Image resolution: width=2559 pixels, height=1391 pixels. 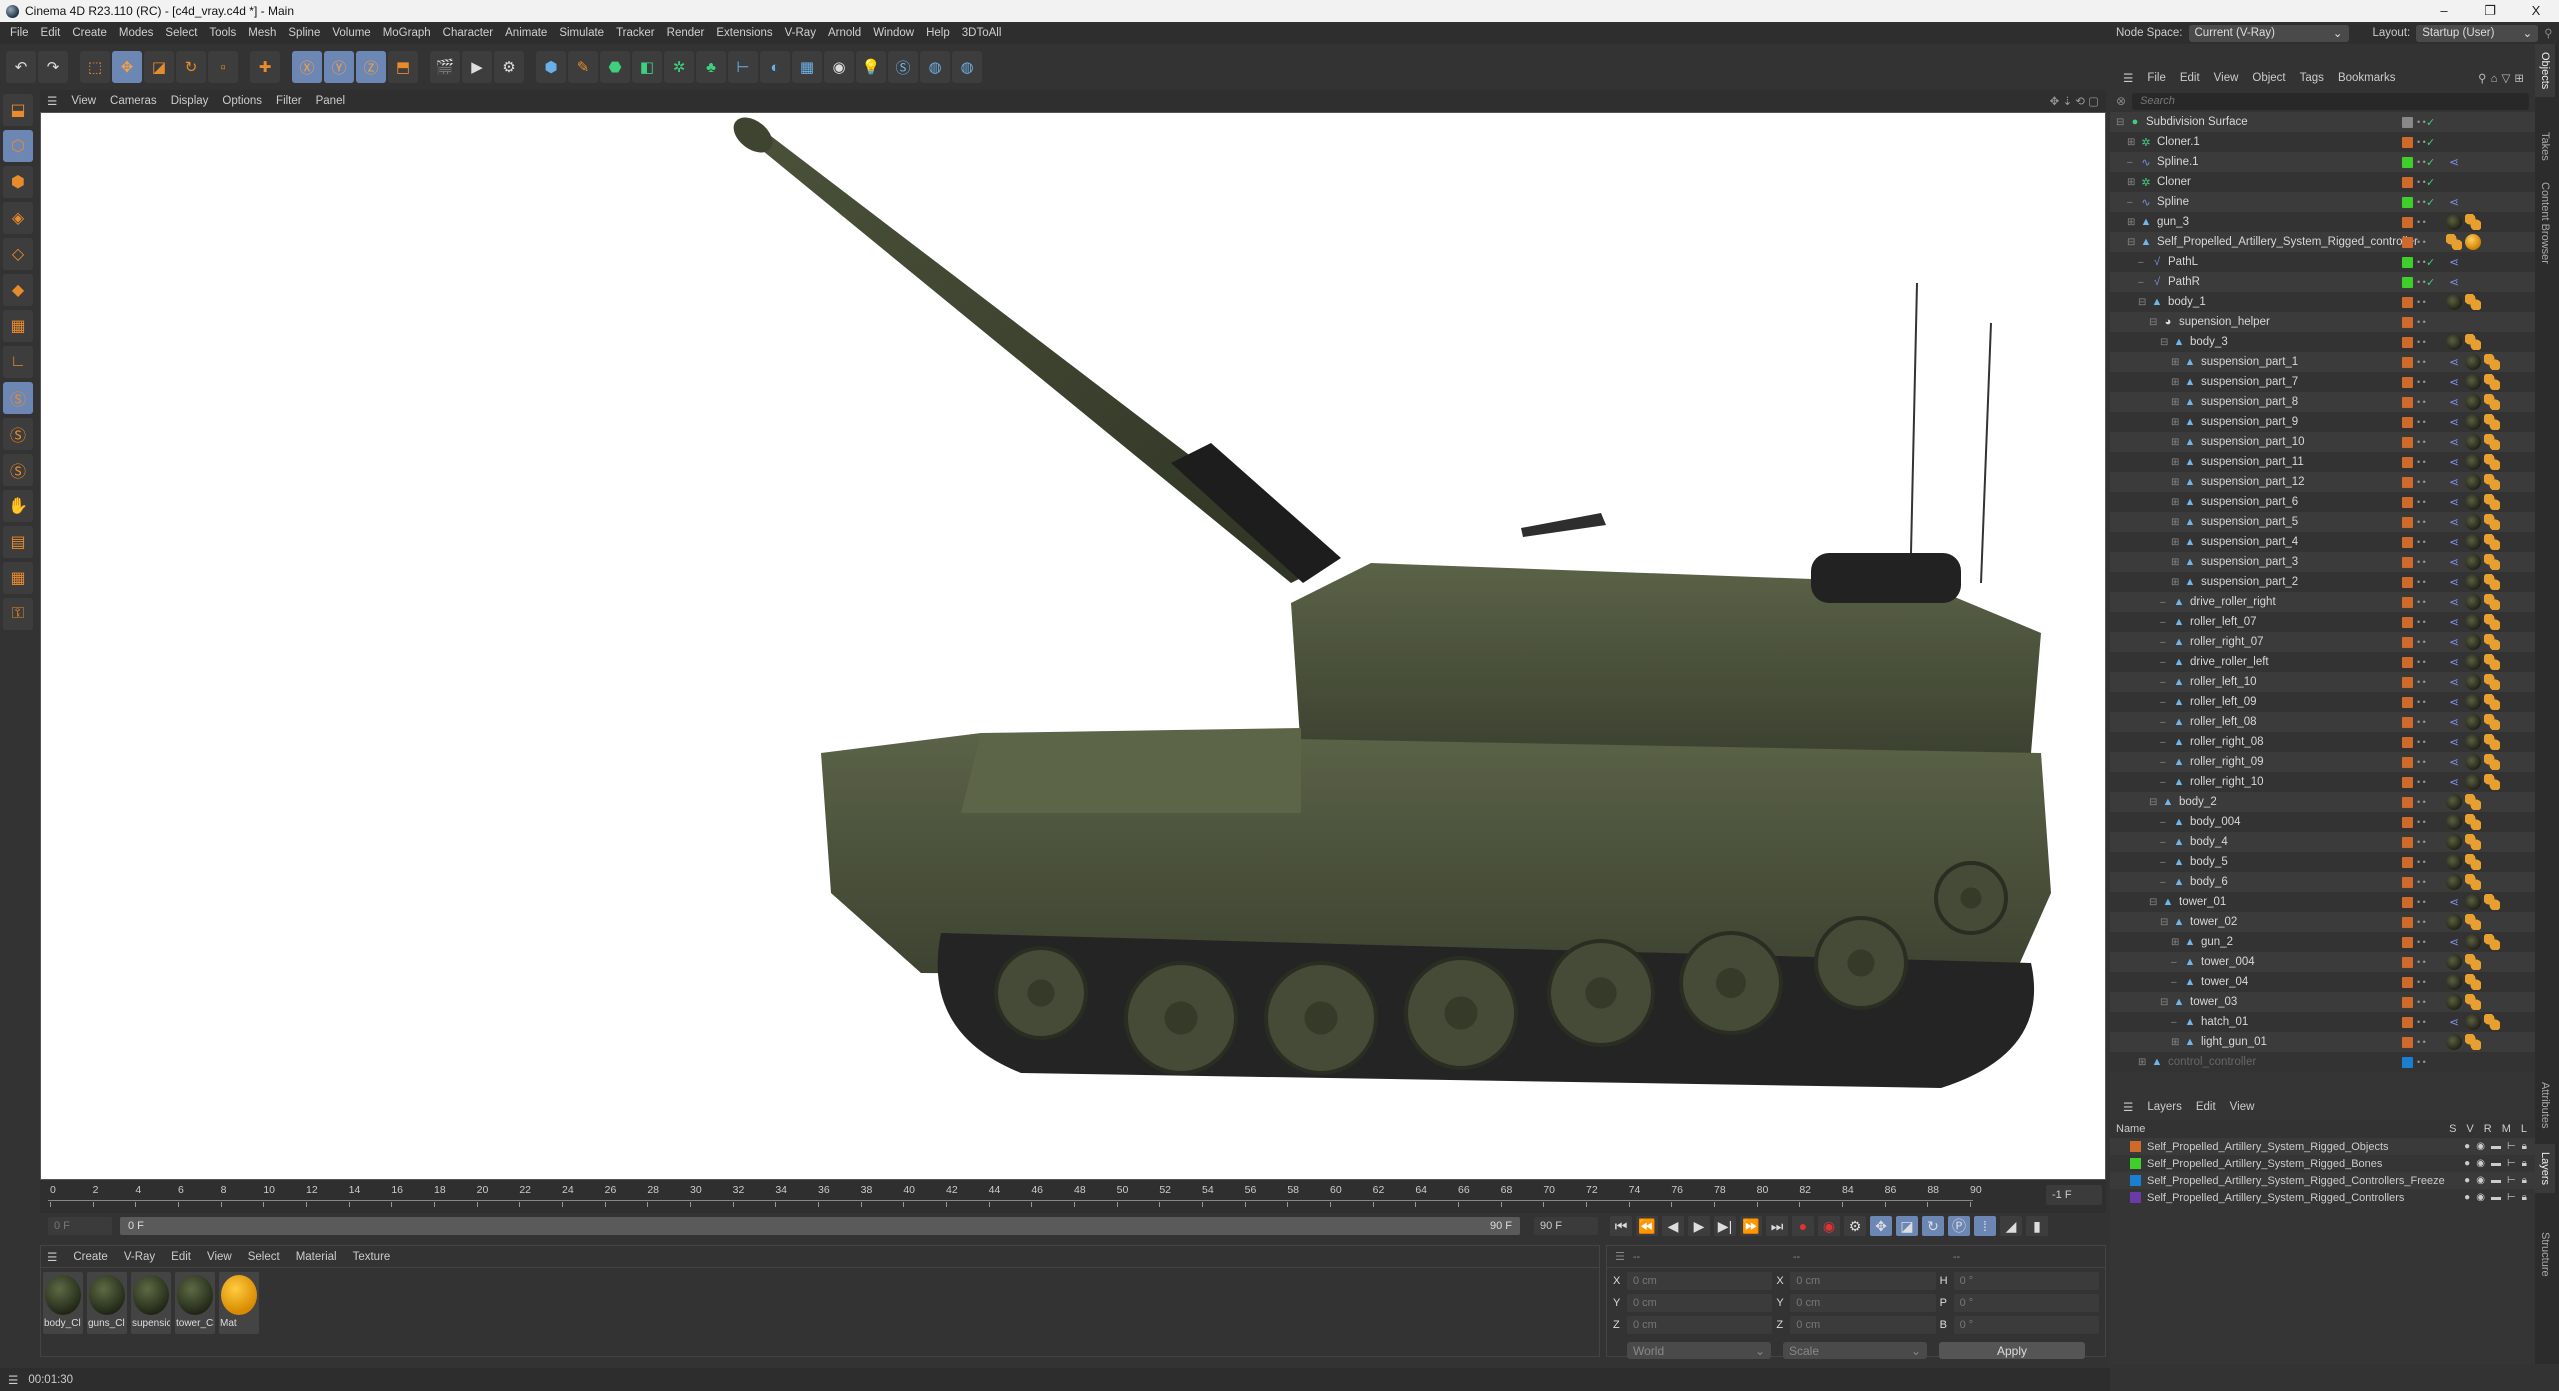 I want to click on axis-mode-icon: ∟, so click(x=18, y=362).